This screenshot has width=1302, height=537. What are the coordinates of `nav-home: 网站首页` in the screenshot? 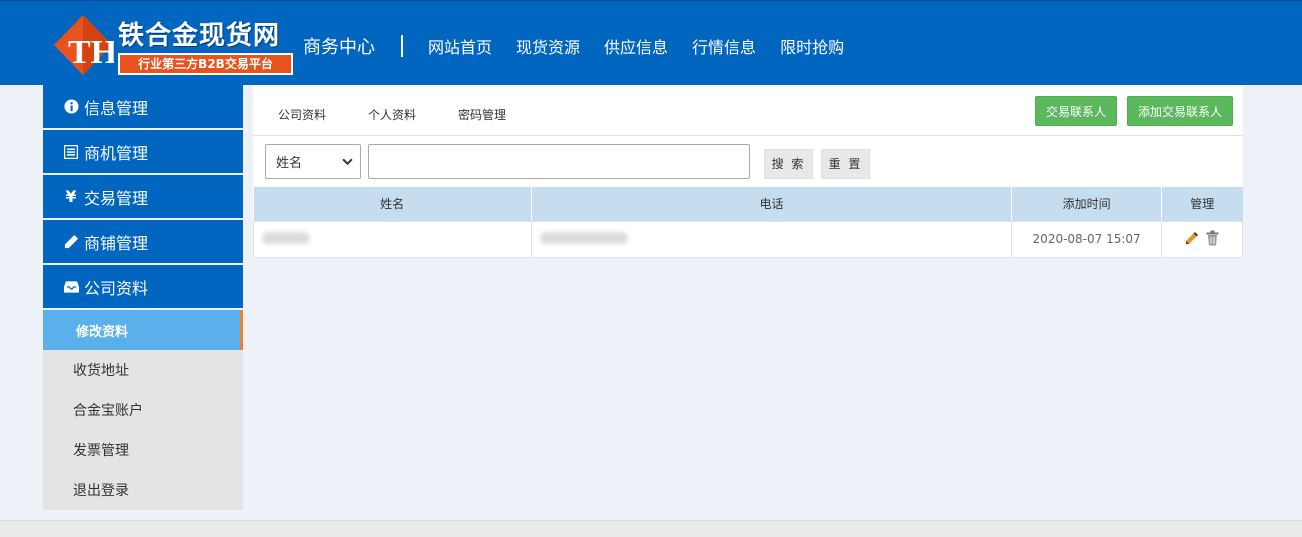 It's located at (460, 46).